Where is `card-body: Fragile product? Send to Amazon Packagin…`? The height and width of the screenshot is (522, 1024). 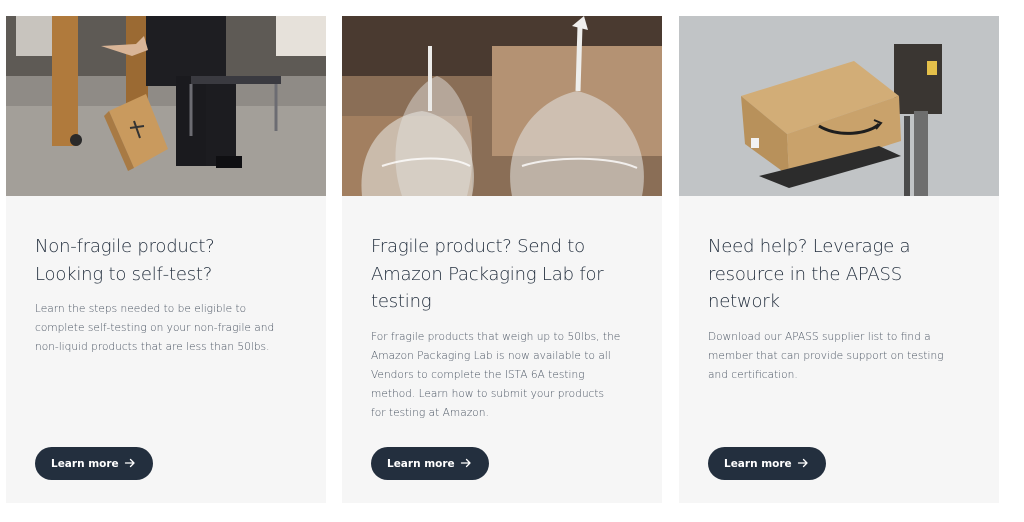 card-body: Fragile product? Send to Amazon Packagin… is located at coordinates (496, 328).